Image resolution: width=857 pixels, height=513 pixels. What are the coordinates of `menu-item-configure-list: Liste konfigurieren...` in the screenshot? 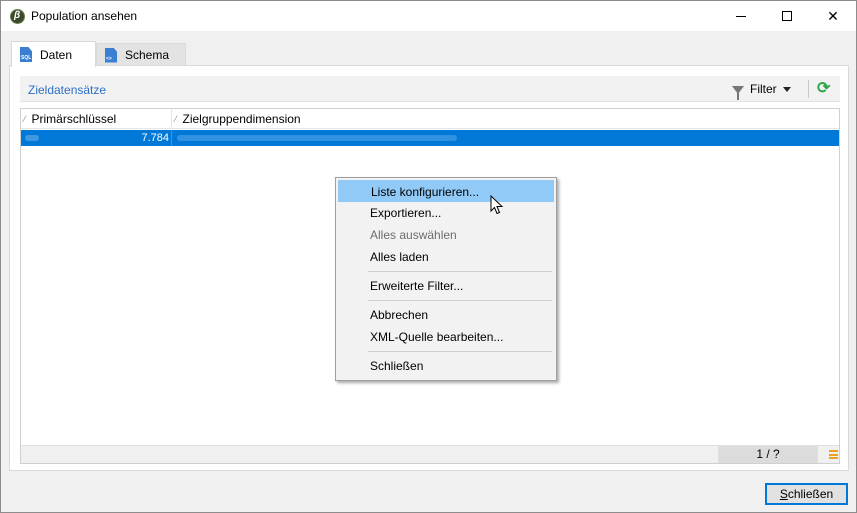 It's located at (446, 191).